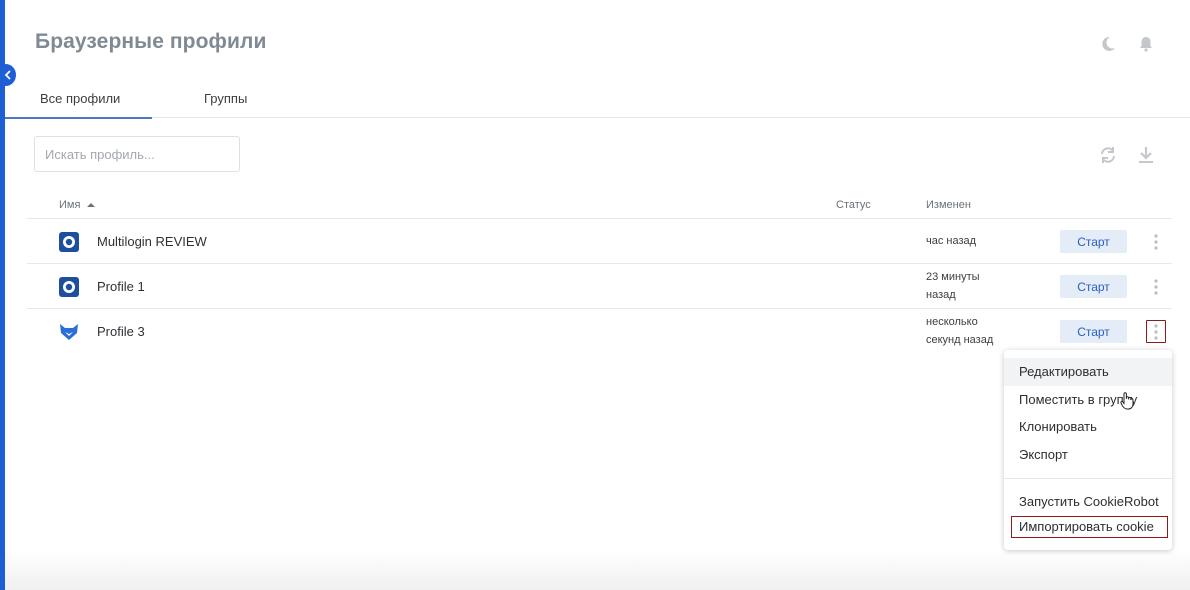  I want to click on table-header: Имя Статус Изменен, so click(599, 205).